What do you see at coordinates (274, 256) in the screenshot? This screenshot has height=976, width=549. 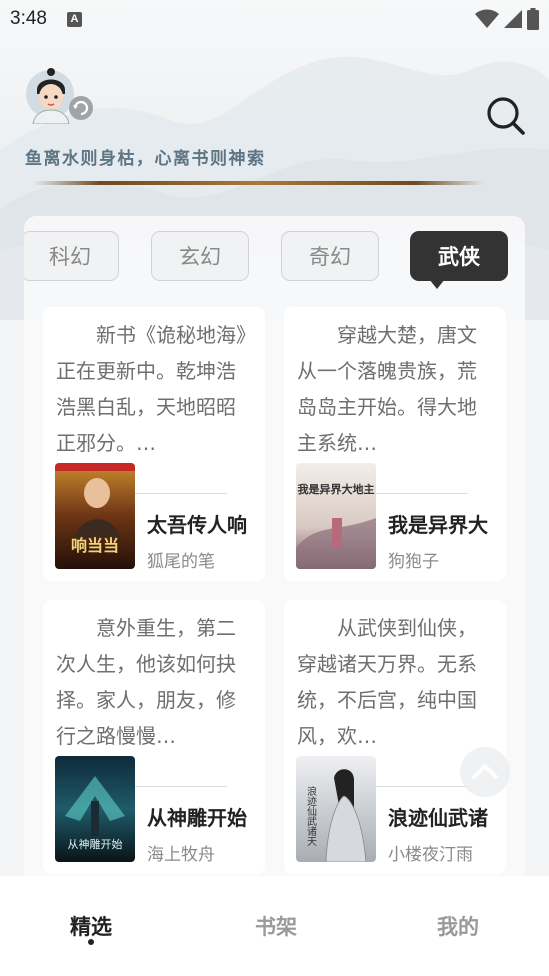 I see `category-tabs: 科幻 玄幻 奇幻 武侠` at bounding box center [274, 256].